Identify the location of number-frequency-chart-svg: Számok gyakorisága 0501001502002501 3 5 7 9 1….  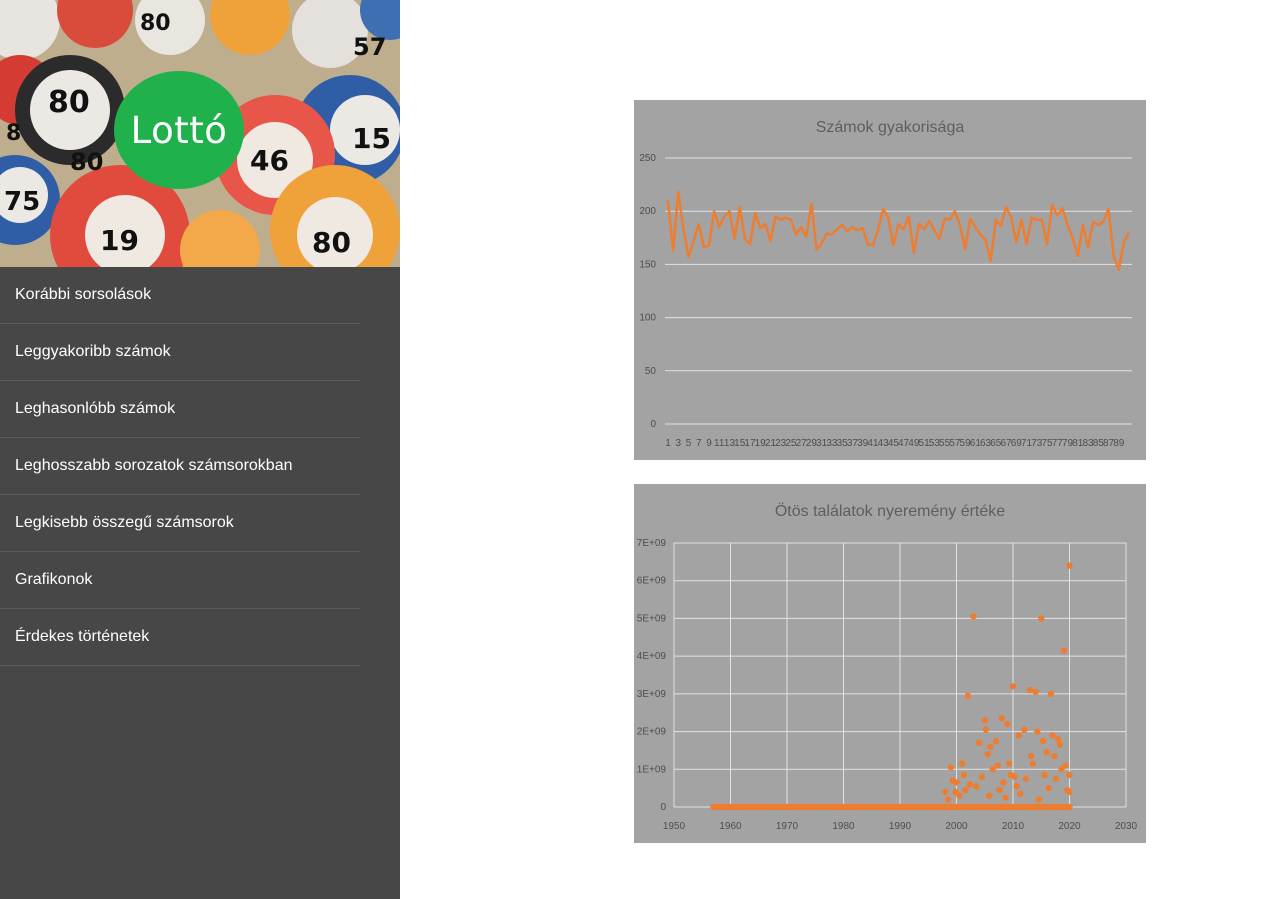
(885, 284).